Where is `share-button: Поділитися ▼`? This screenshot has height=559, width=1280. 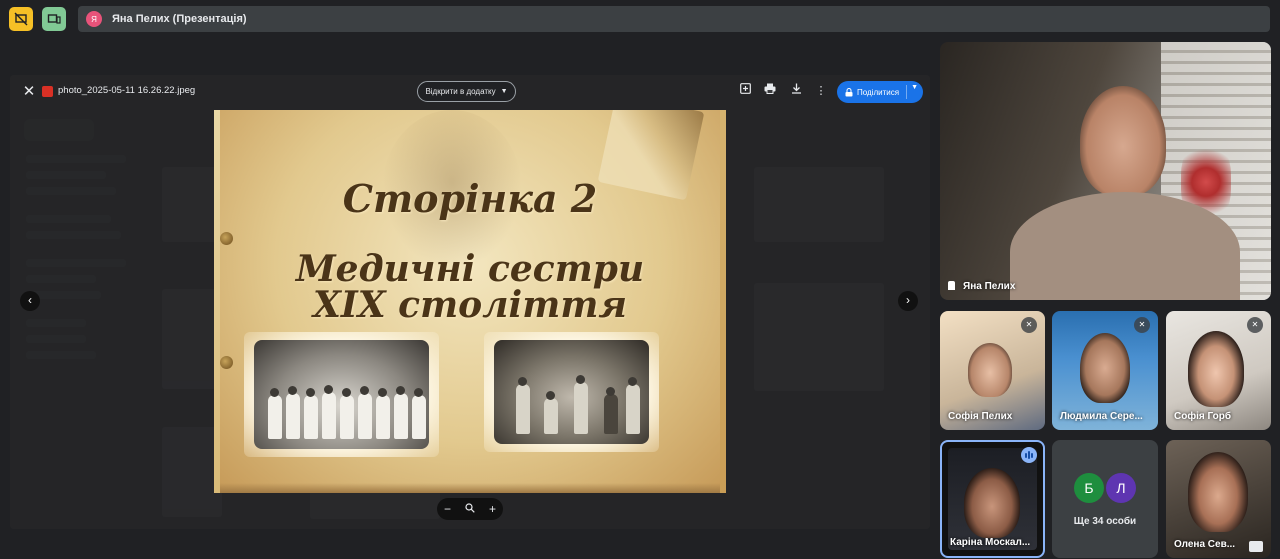 share-button: Поділитися ▼ is located at coordinates (880, 92).